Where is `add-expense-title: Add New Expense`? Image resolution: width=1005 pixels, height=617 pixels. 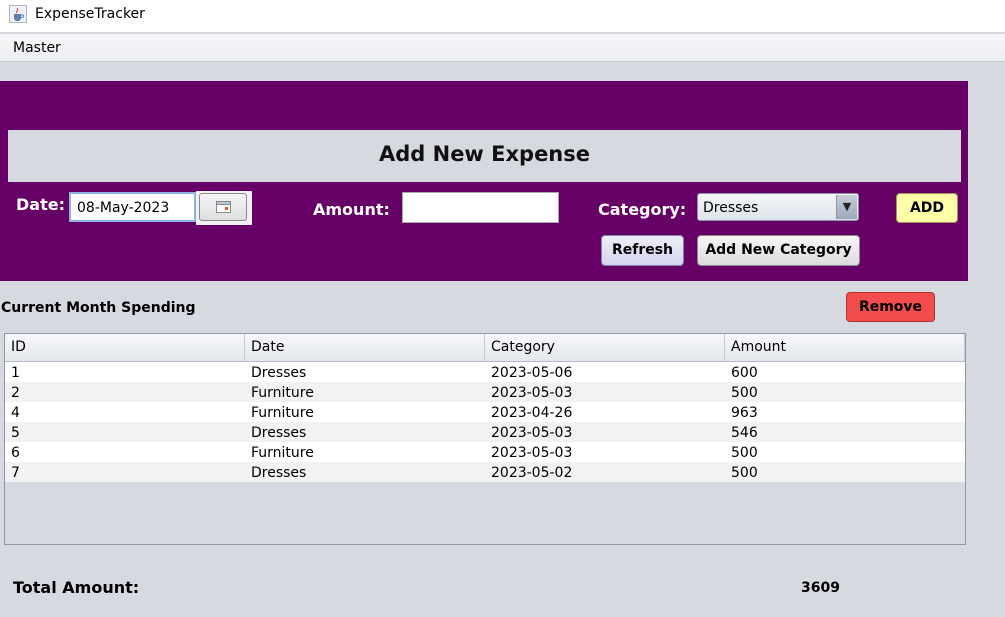
add-expense-title: Add New Expense is located at coordinates (484, 154).